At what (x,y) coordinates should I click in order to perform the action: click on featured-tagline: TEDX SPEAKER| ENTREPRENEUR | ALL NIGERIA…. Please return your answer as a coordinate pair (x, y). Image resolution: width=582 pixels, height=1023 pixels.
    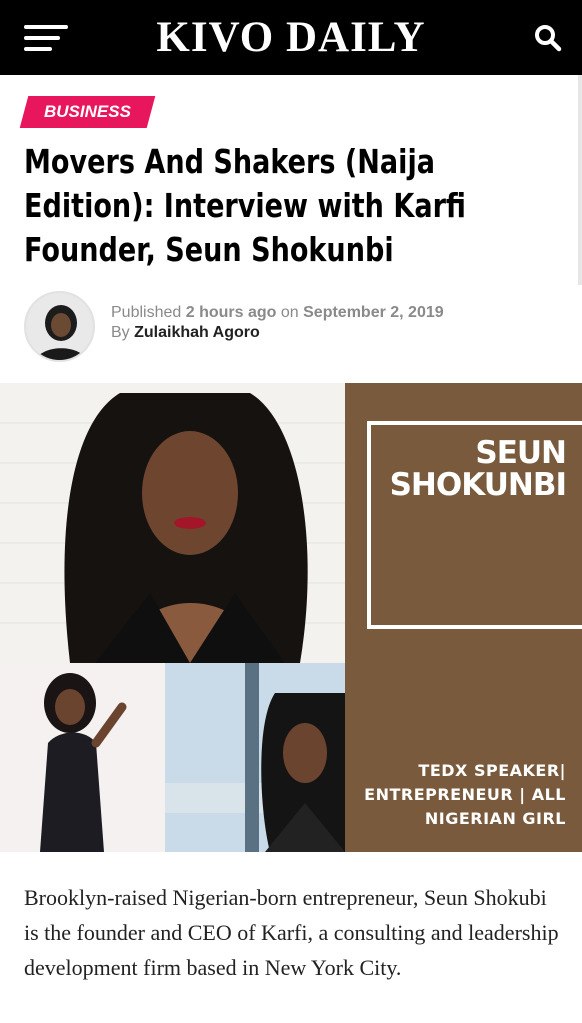
    Looking at the image, I should click on (465, 794).